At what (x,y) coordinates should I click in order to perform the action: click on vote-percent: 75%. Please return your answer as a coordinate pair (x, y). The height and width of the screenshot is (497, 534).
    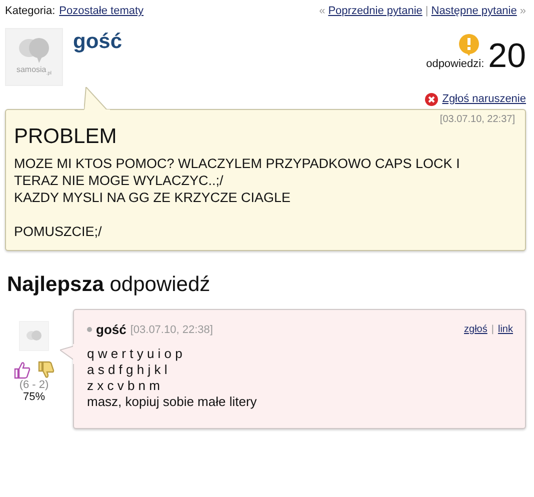
    Looking at the image, I should click on (34, 397).